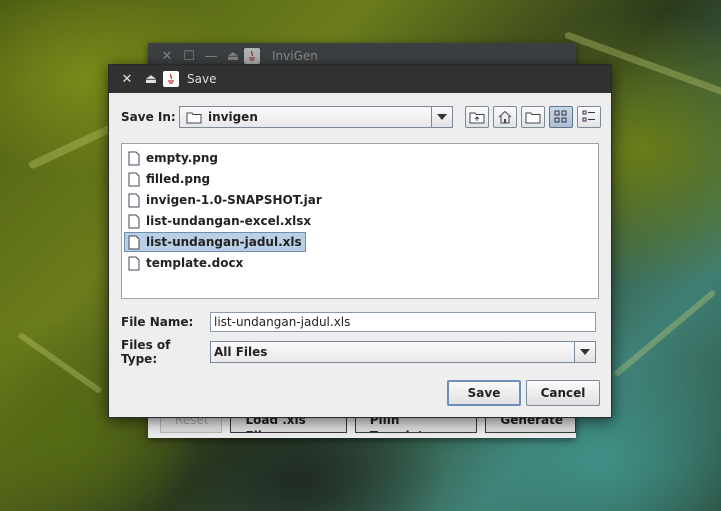  I want to click on save-in-label: Save In:, so click(148, 117).